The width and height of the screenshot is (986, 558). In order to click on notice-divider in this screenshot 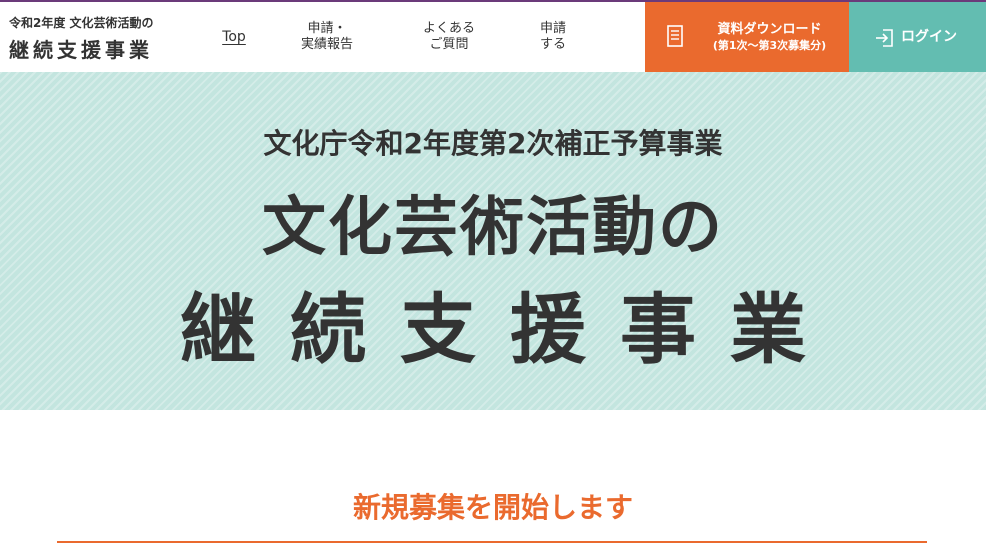, I will do `click(492, 542)`.